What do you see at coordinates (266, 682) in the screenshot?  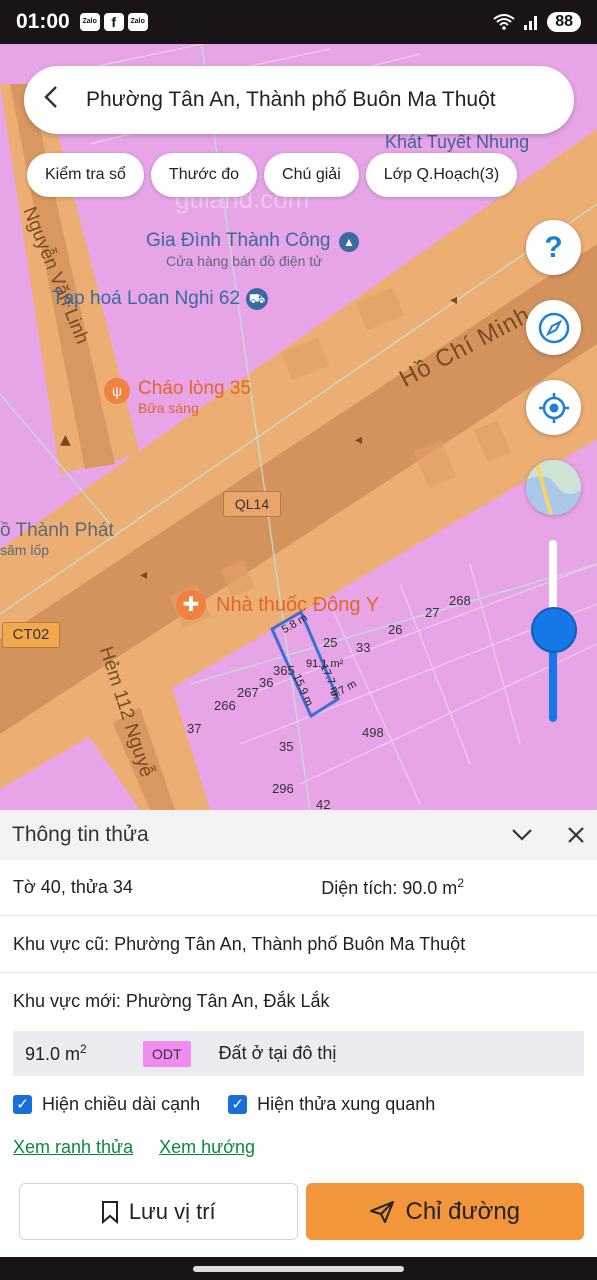 I see `parcel-number: 36` at bounding box center [266, 682].